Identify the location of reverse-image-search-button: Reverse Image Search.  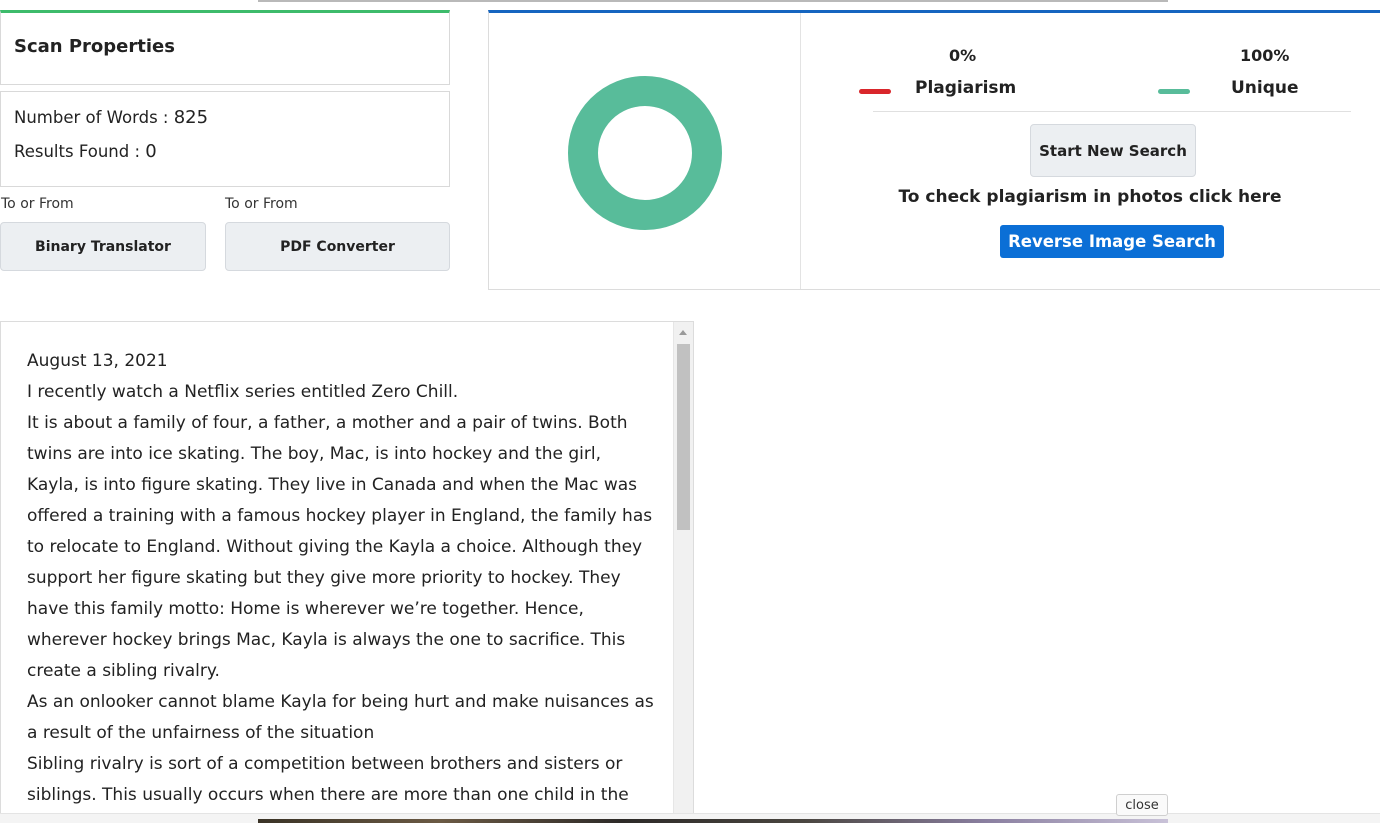
(1112, 241).